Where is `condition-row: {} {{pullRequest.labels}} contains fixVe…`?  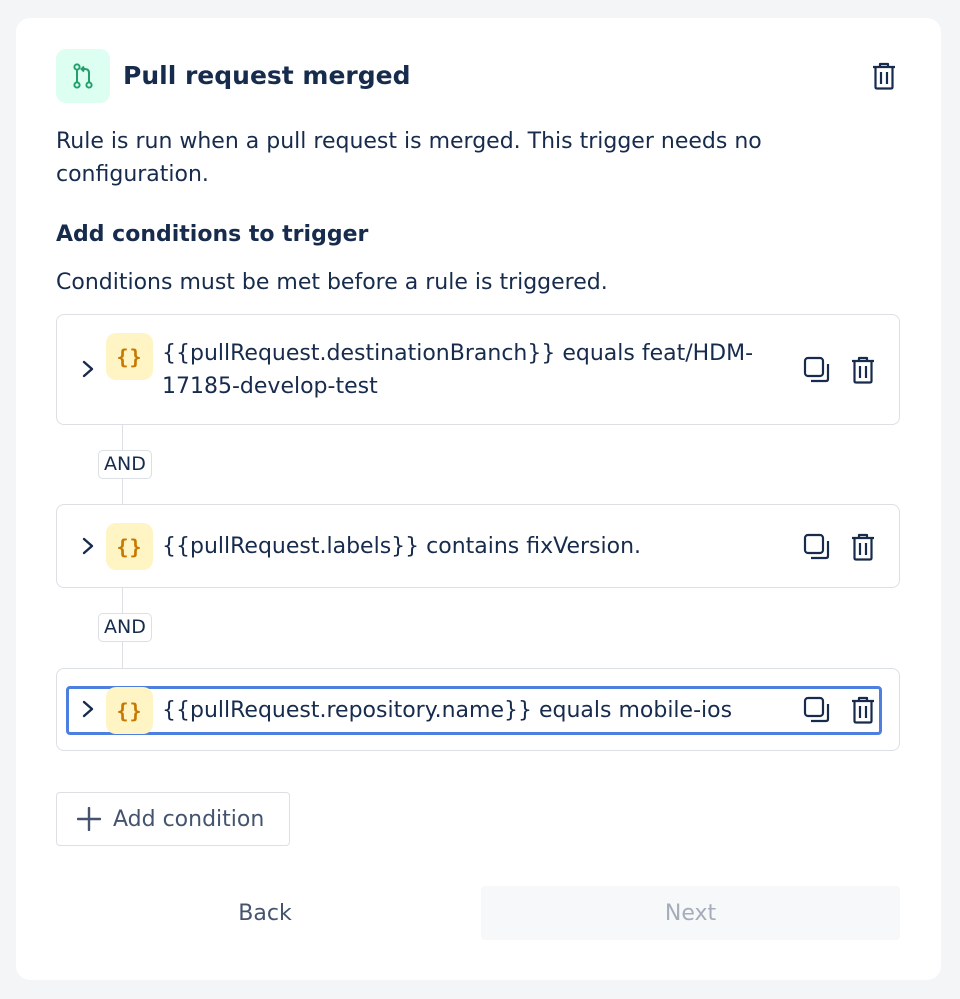 condition-row: {} {{pullRequest.labels}} contains fixVe… is located at coordinates (478, 546).